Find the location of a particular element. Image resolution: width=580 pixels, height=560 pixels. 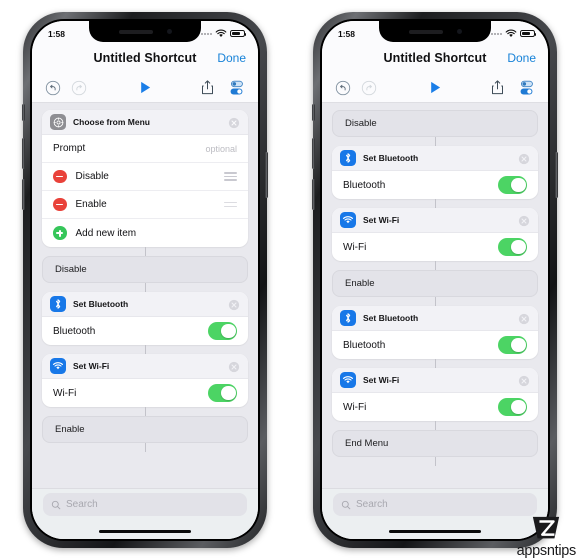

editor-toolbar is located at coordinates (435, 88).